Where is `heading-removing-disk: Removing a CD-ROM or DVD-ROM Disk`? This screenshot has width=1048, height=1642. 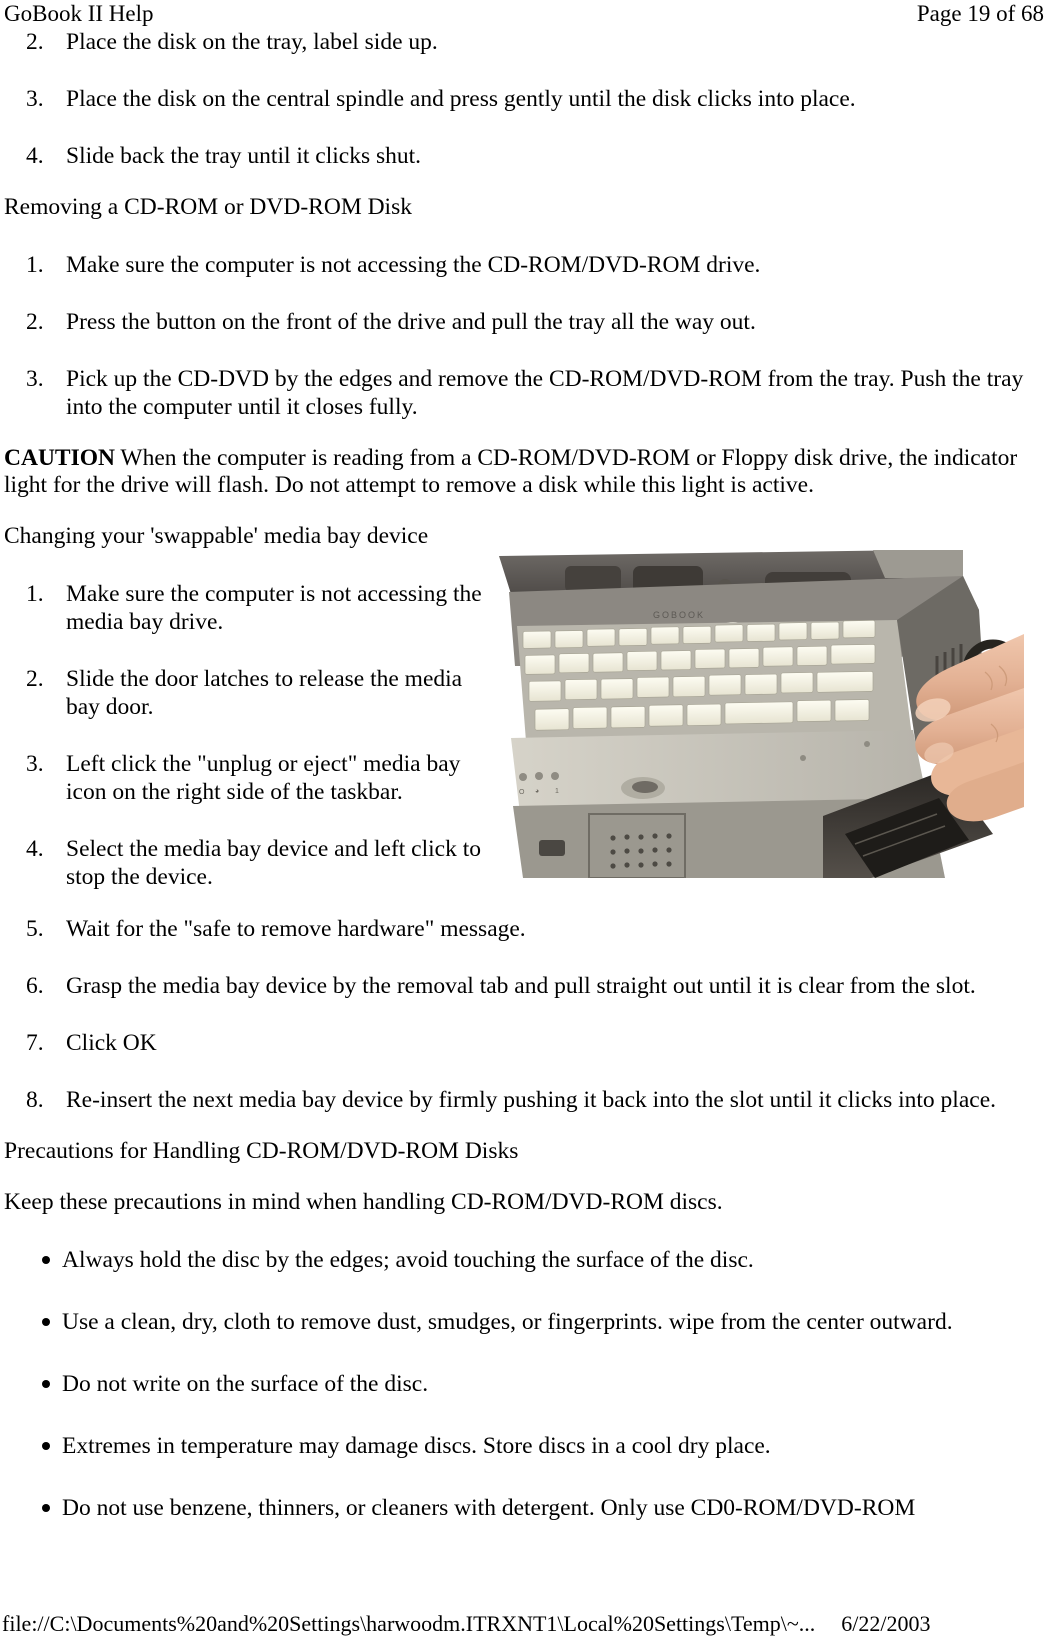 heading-removing-disk: Removing a CD-ROM or DVD-ROM Disk is located at coordinates (208, 207).